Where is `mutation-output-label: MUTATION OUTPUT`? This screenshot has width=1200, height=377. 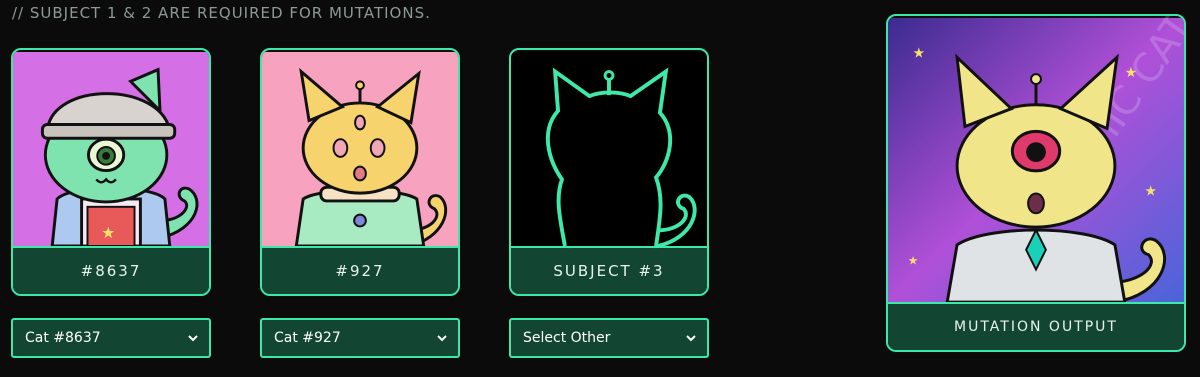
mutation-output-label: MUTATION OUTPUT is located at coordinates (1036, 326).